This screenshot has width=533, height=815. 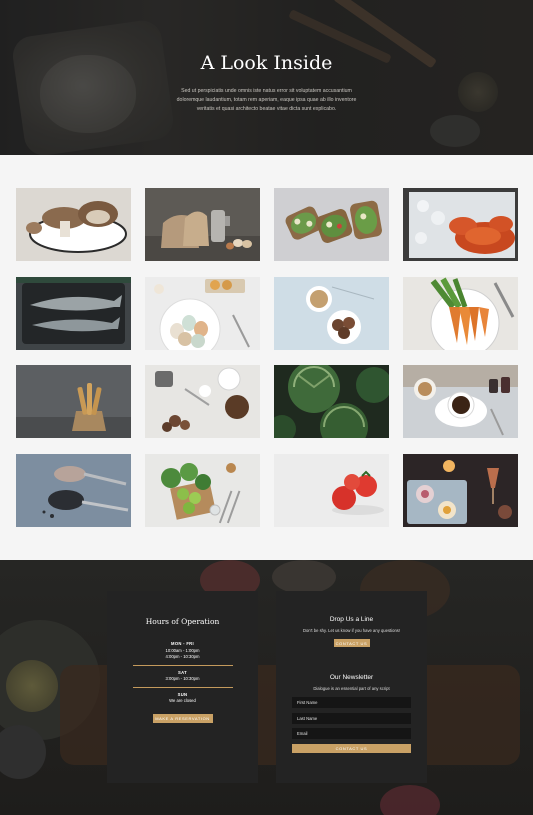 I want to click on contact-title: Drop Us a Line, so click(x=351, y=619).